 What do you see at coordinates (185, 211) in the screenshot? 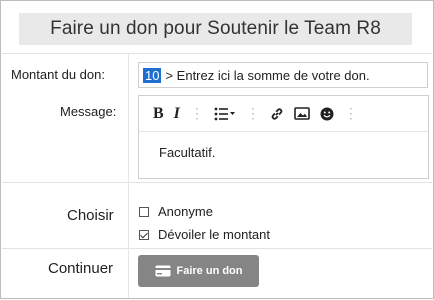
I see `anonymous-label: Anonyme` at bounding box center [185, 211].